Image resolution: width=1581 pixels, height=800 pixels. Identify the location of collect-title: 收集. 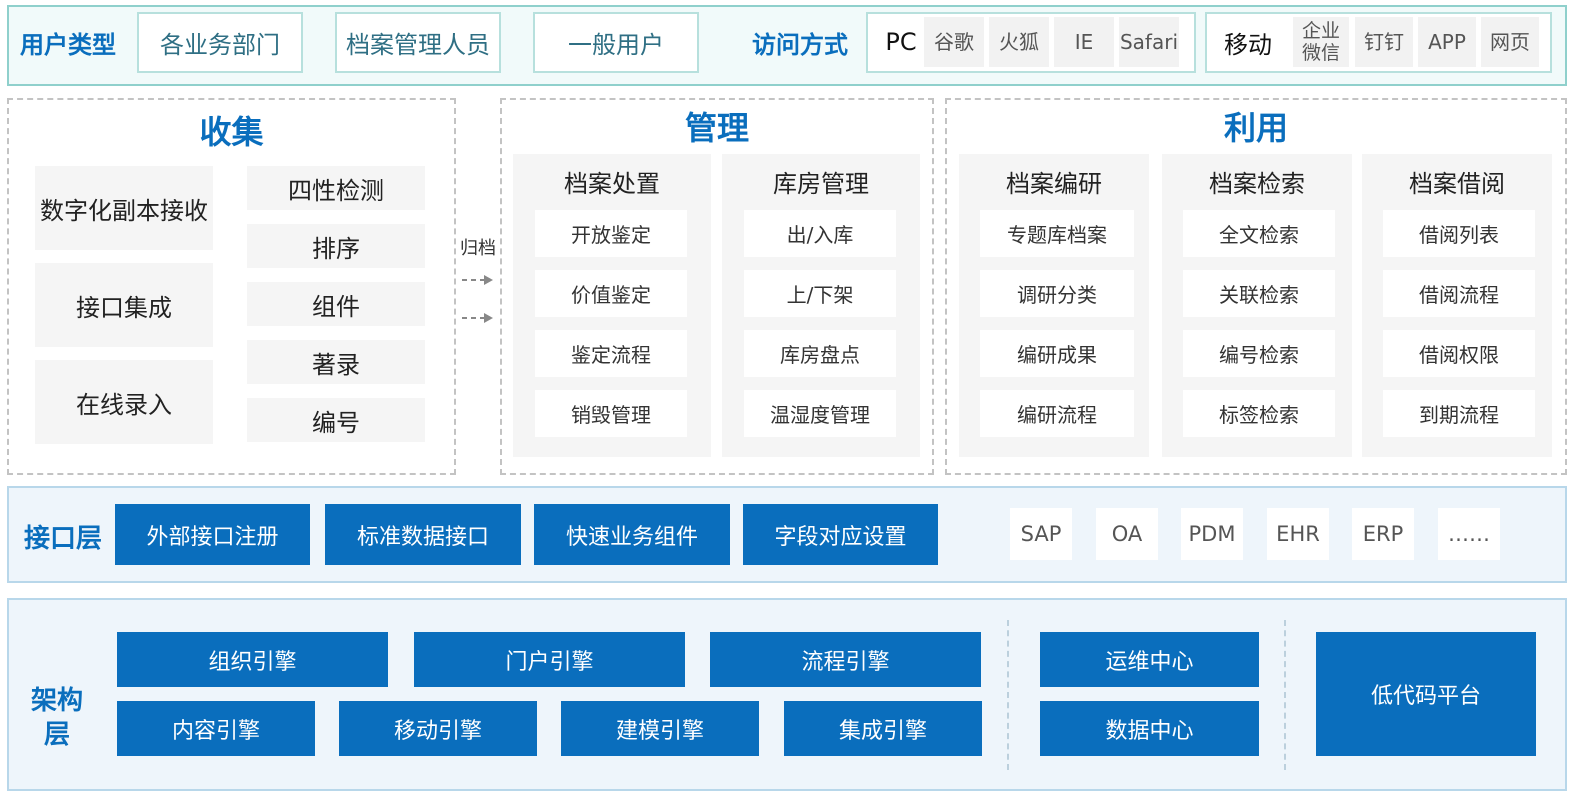
(231, 132).